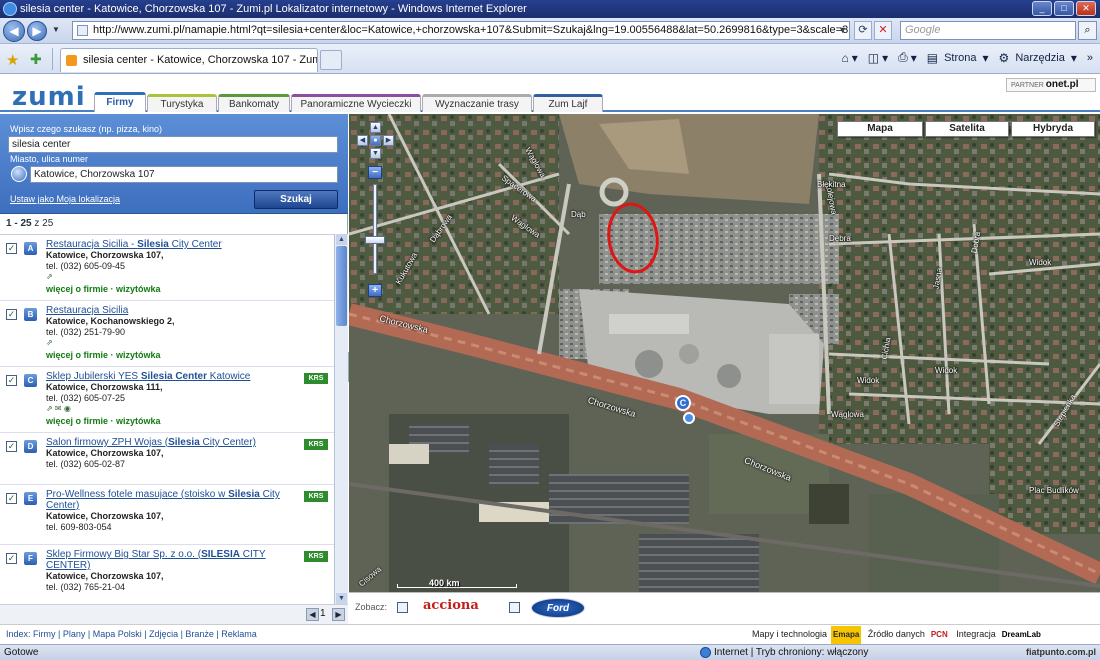 Image resolution: width=1100 pixels, height=660 pixels. What do you see at coordinates (312, 614) in the screenshot?
I see `prev-page-button: ◀` at bounding box center [312, 614].